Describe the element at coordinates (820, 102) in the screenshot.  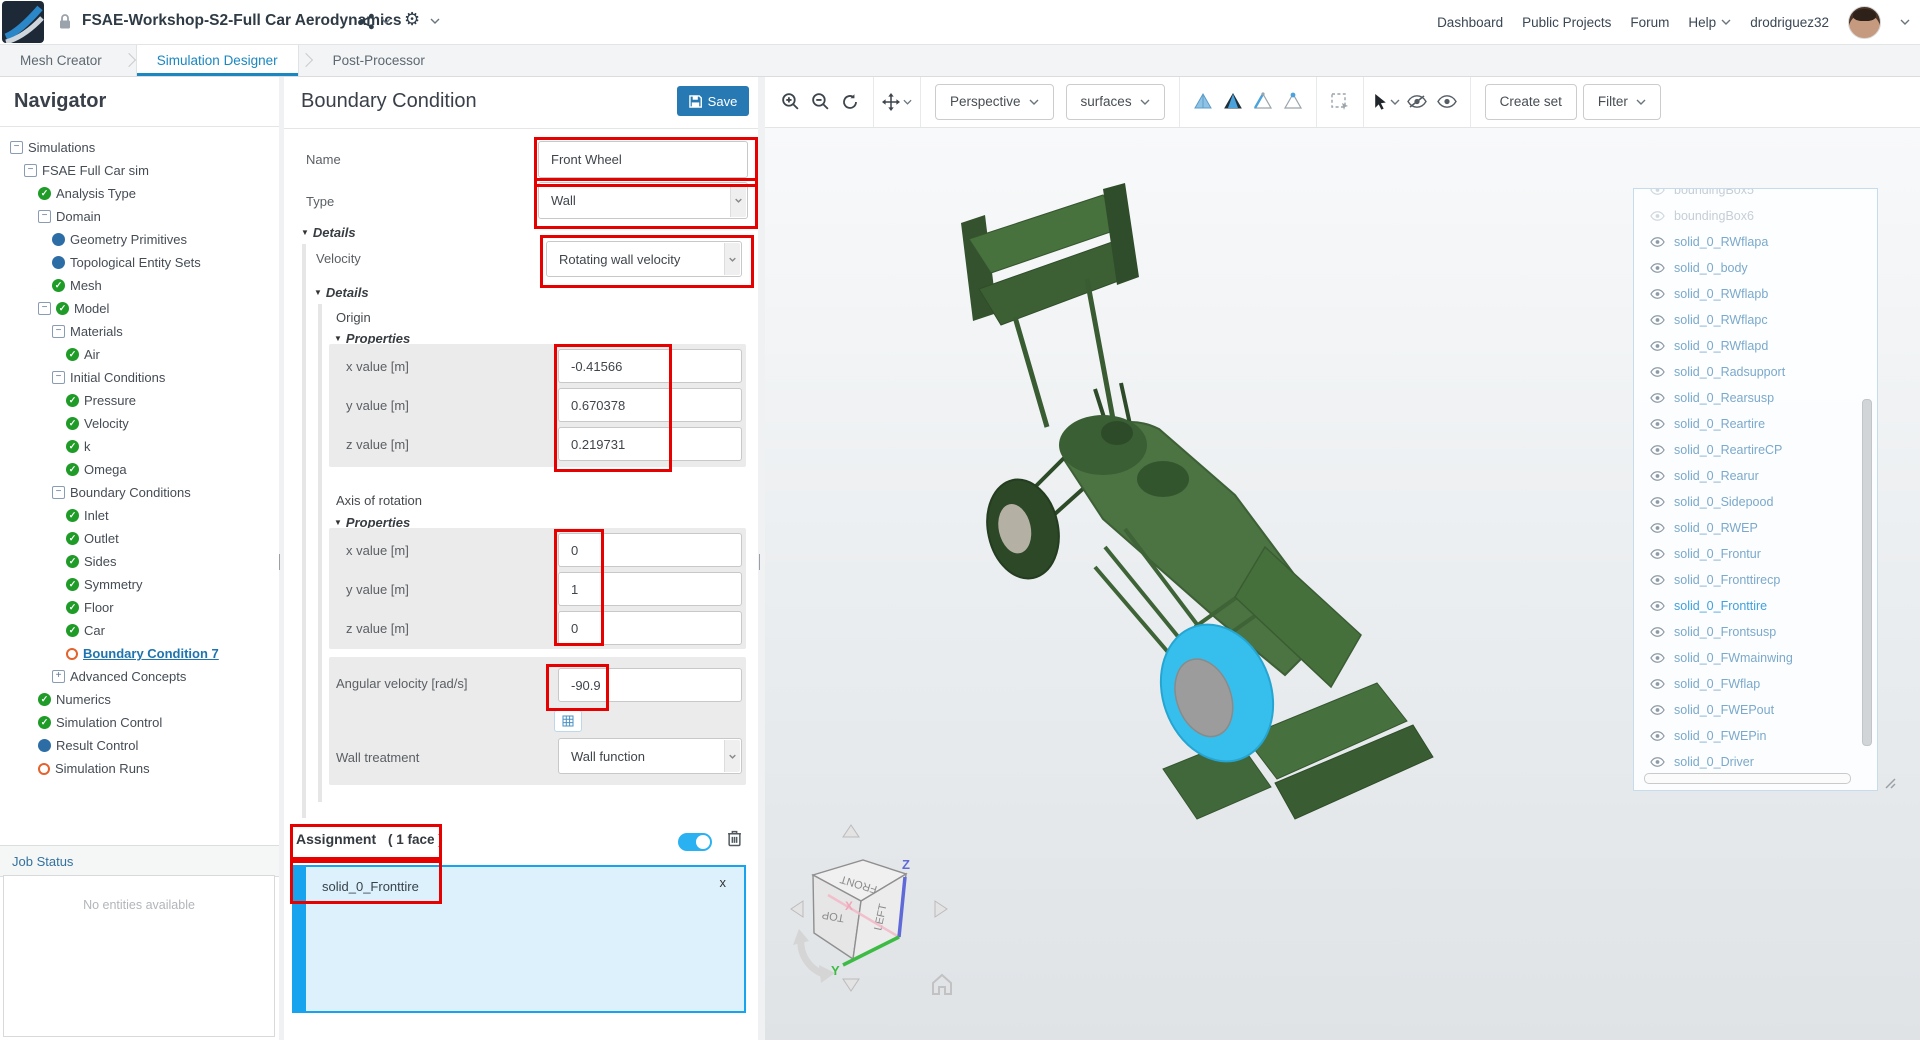
I see `zoom-out-icon` at that location.